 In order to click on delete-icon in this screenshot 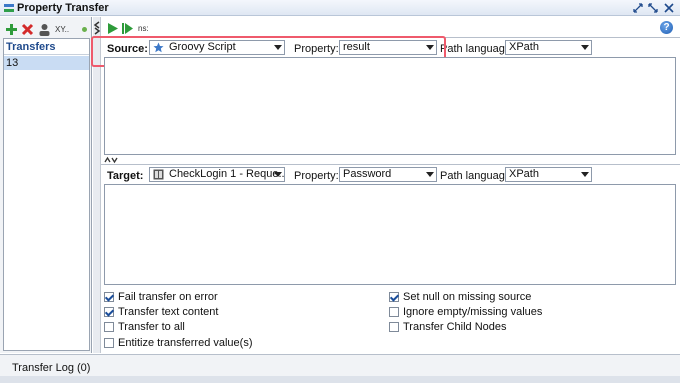, I will do `click(27, 29)`.